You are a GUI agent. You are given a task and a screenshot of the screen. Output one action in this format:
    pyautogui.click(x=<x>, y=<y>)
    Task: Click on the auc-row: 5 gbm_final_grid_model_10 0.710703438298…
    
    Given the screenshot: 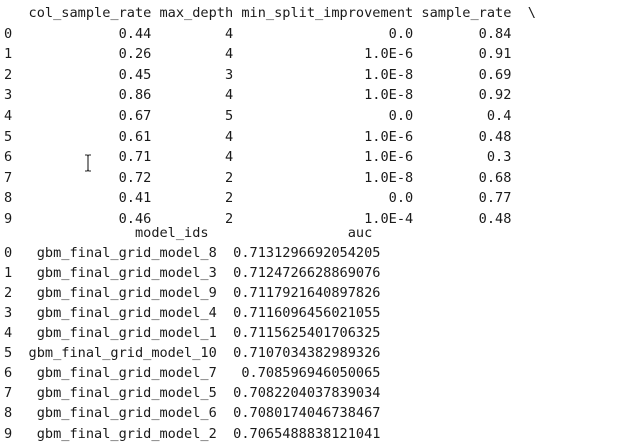 What is the action you would take?
    pyautogui.click(x=192, y=353)
    